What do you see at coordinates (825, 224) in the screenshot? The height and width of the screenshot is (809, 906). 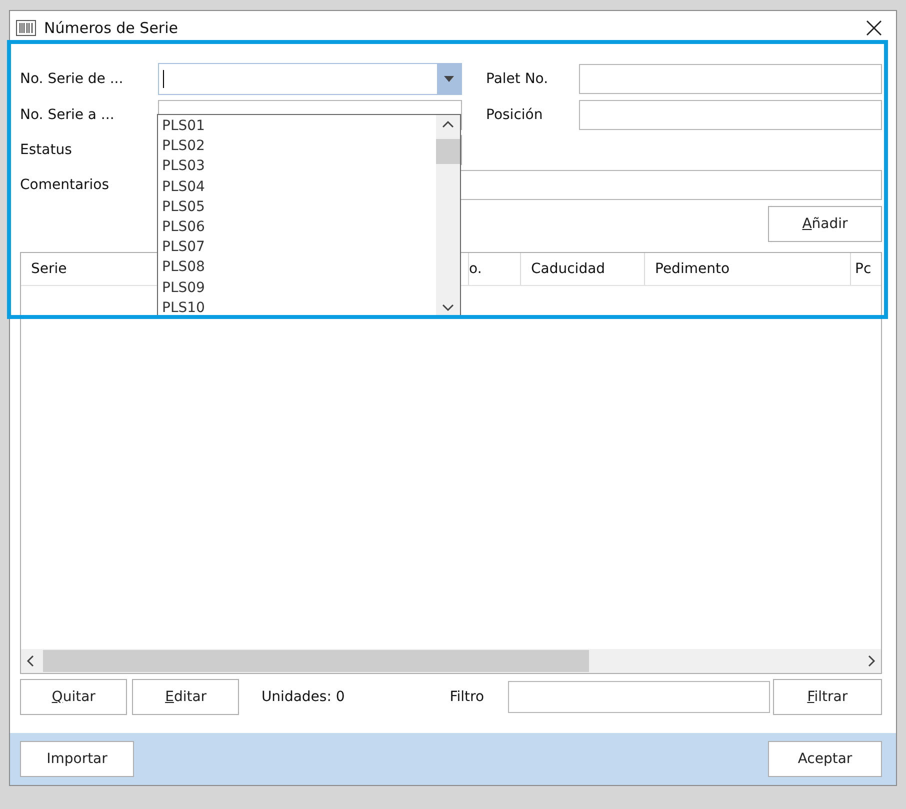 I see `add-button: Añadir` at bounding box center [825, 224].